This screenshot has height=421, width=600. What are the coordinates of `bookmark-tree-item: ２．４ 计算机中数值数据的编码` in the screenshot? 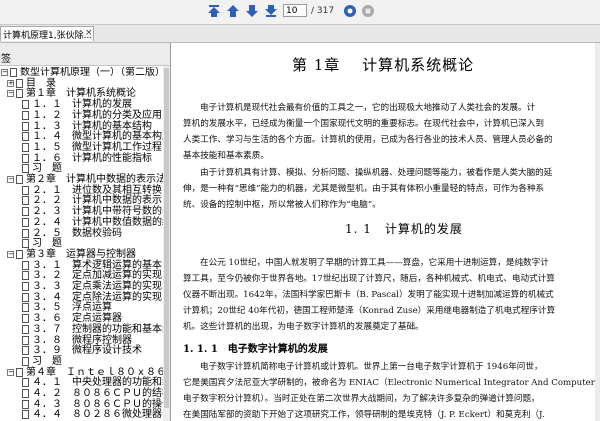 It's located at (81, 222).